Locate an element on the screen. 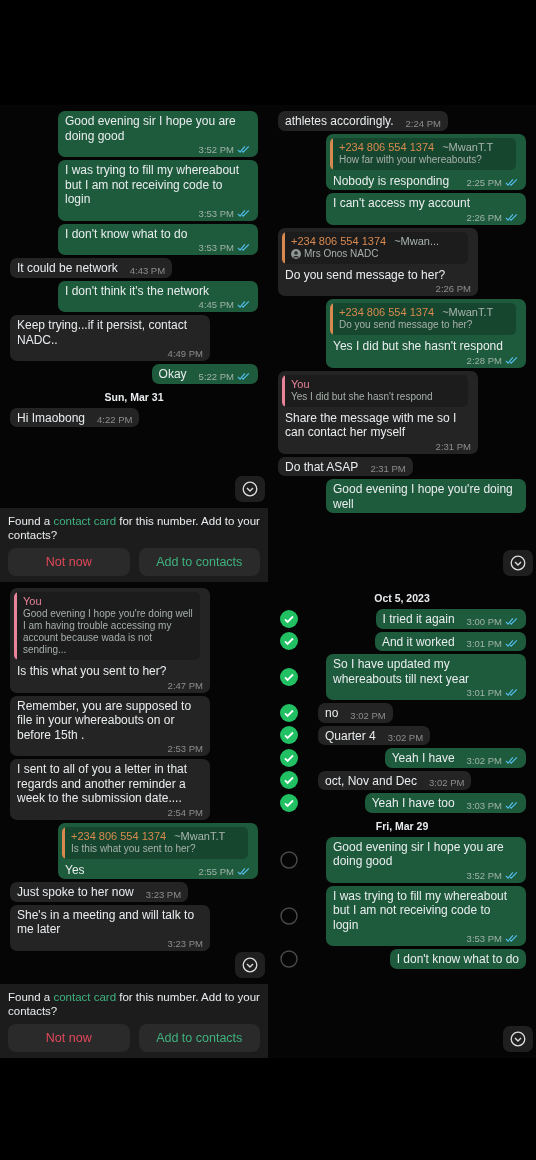 Image resolution: width=536 pixels, height=1160 pixels. message-bubble: I don't think it's the network 4:45 PM is located at coordinates (158, 296).